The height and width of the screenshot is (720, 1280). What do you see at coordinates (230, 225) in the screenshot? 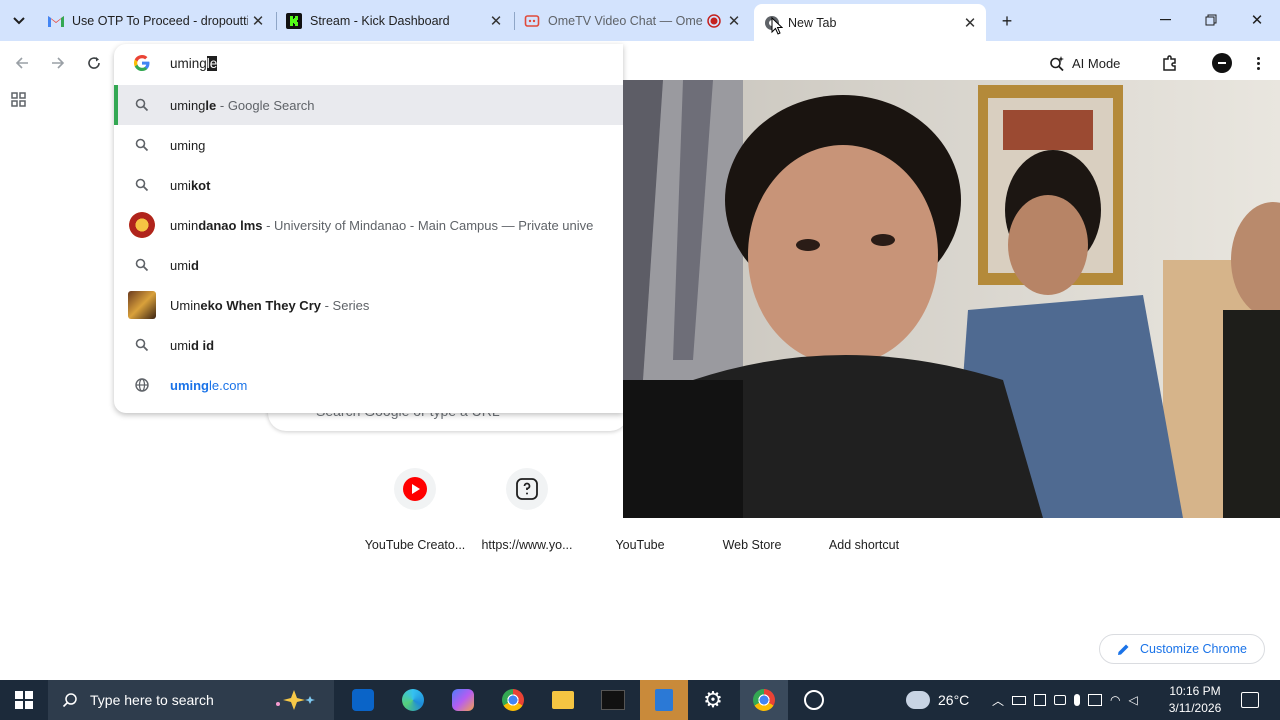
I see `suggestion-completion: danao lms` at bounding box center [230, 225].